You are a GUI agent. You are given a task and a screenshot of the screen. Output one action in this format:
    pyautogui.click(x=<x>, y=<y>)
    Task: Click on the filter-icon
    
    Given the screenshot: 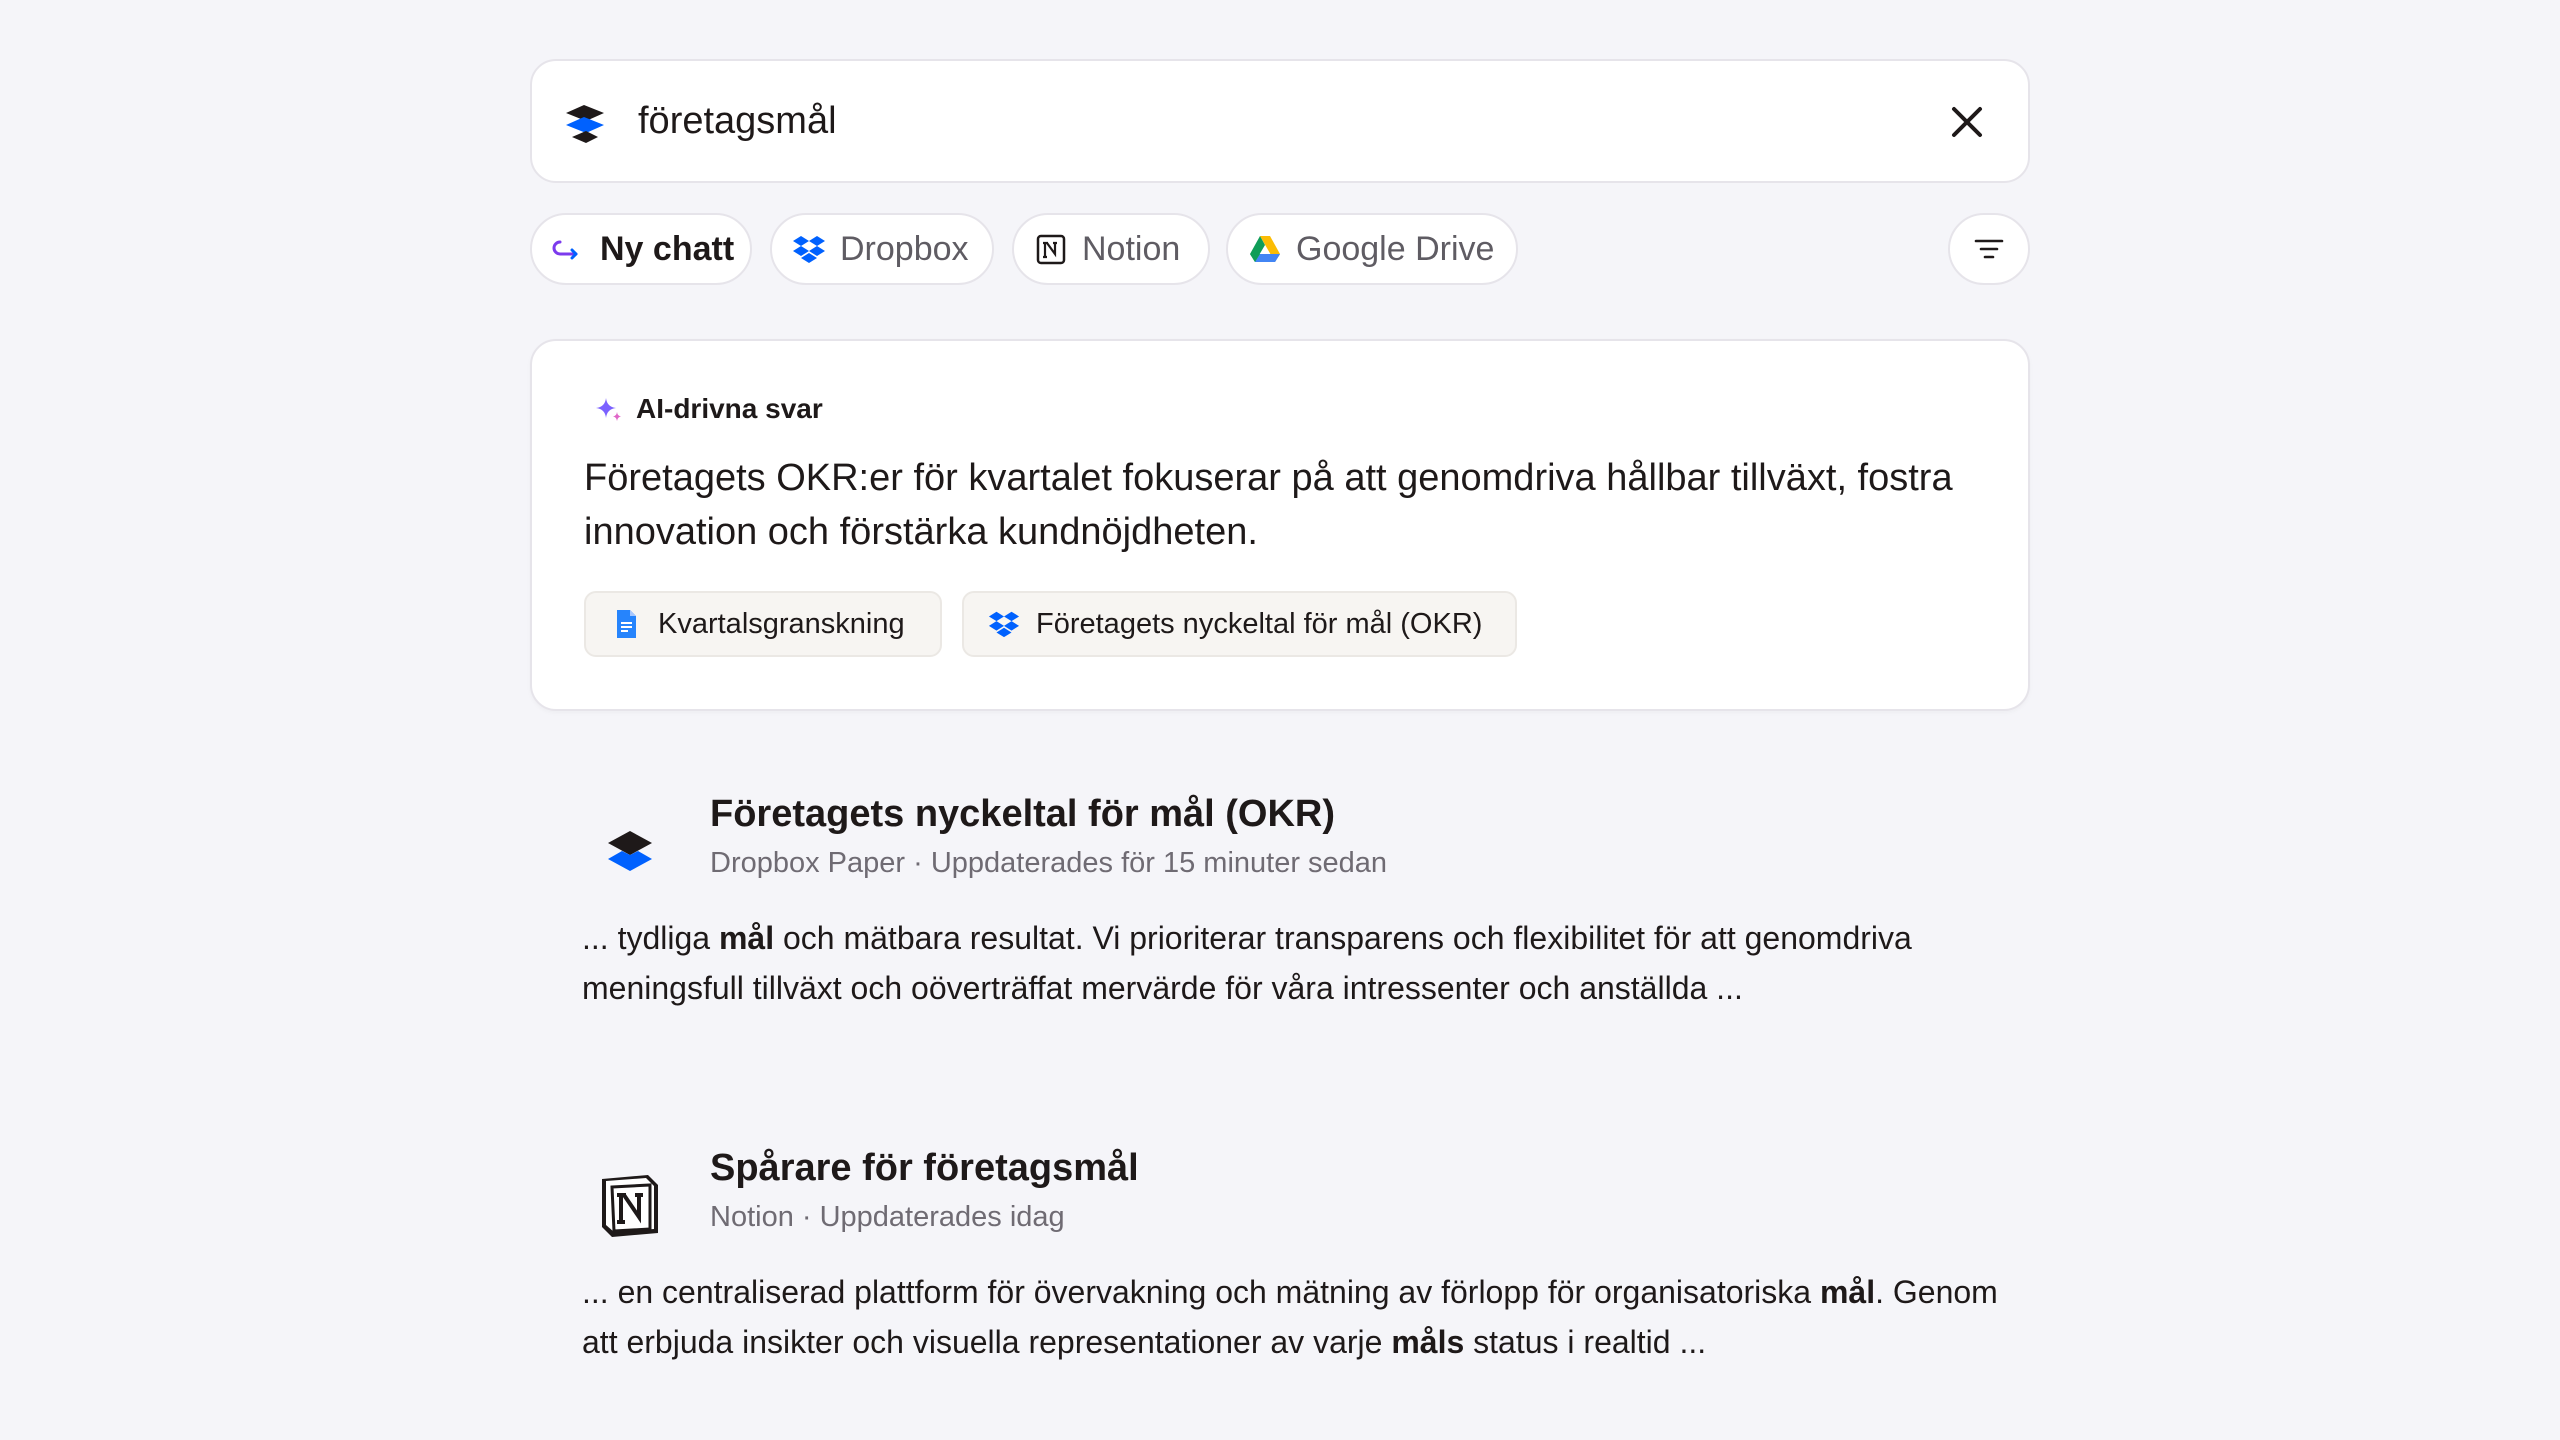 What is the action you would take?
    pyautogui.click(x=1989, y=249)
    